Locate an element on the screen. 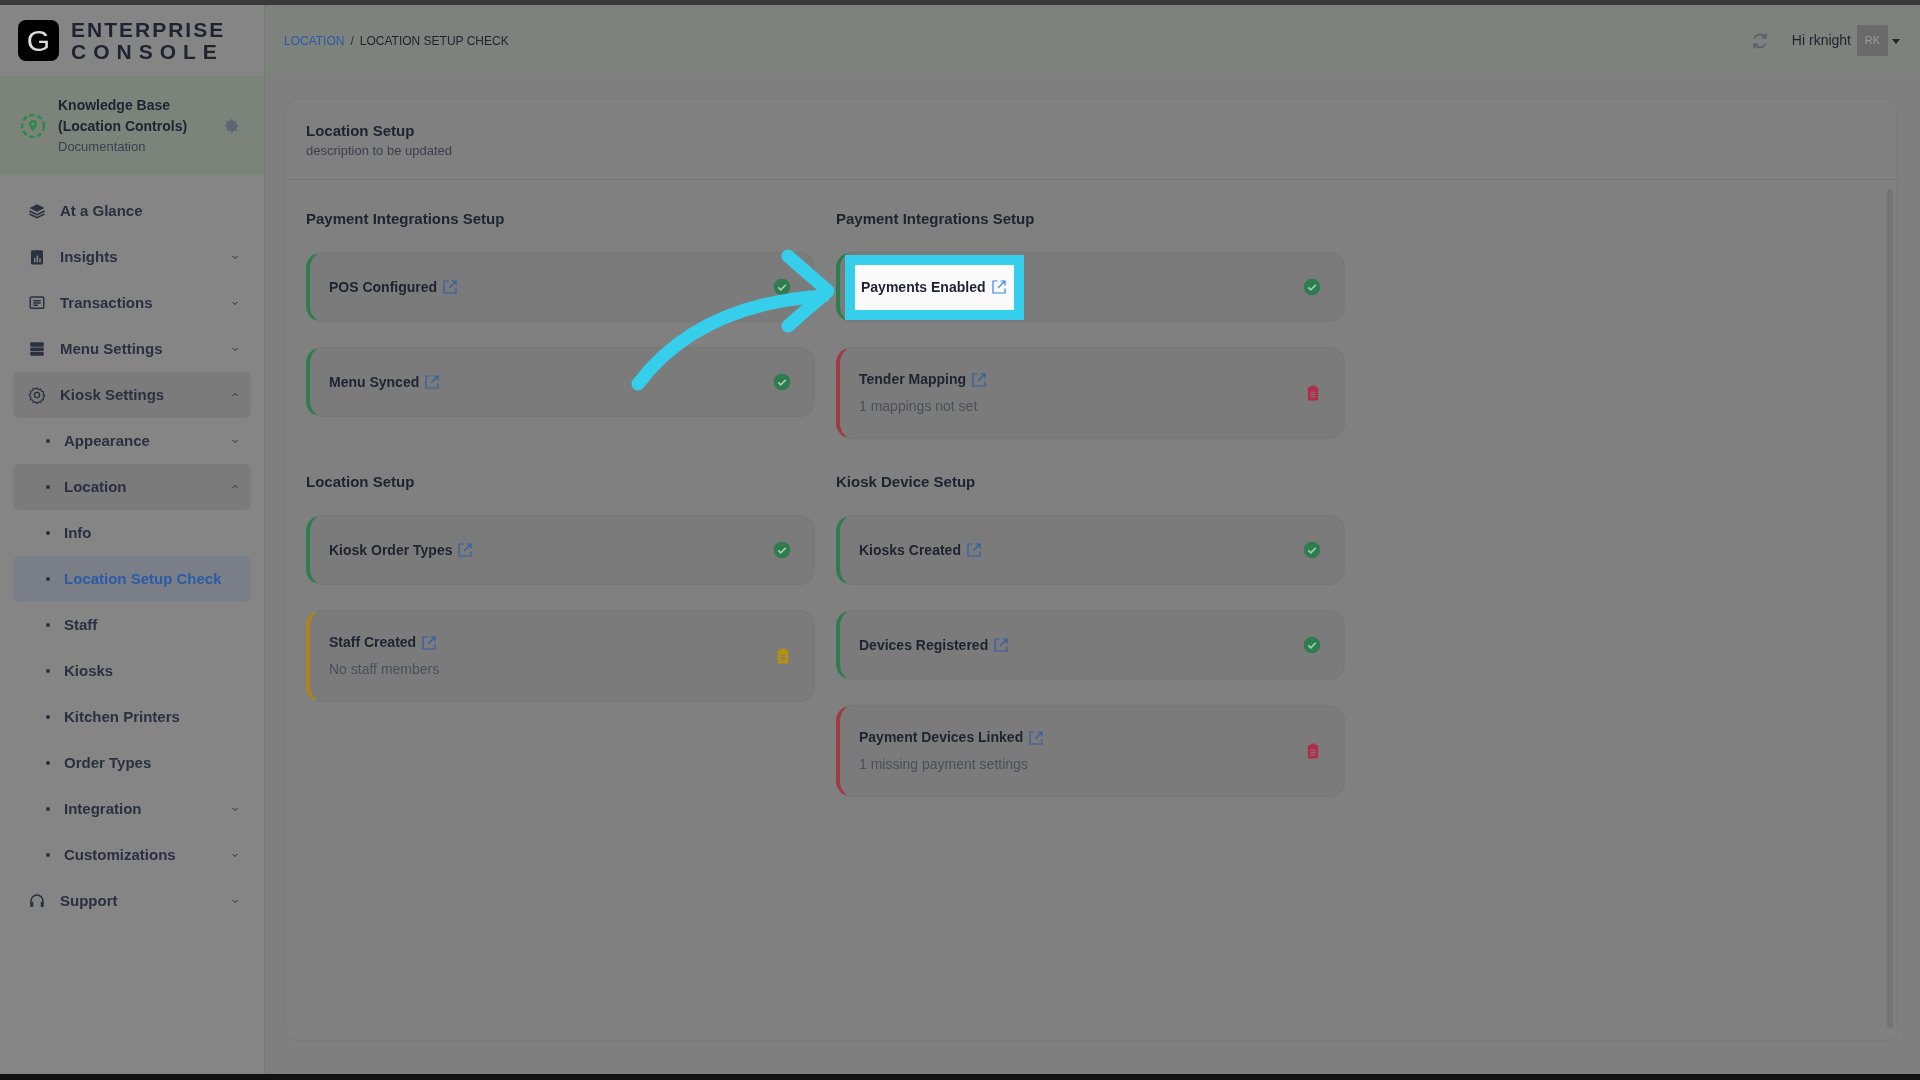  nav-item: Kitchen Printers is located at coordinates (132, 717).